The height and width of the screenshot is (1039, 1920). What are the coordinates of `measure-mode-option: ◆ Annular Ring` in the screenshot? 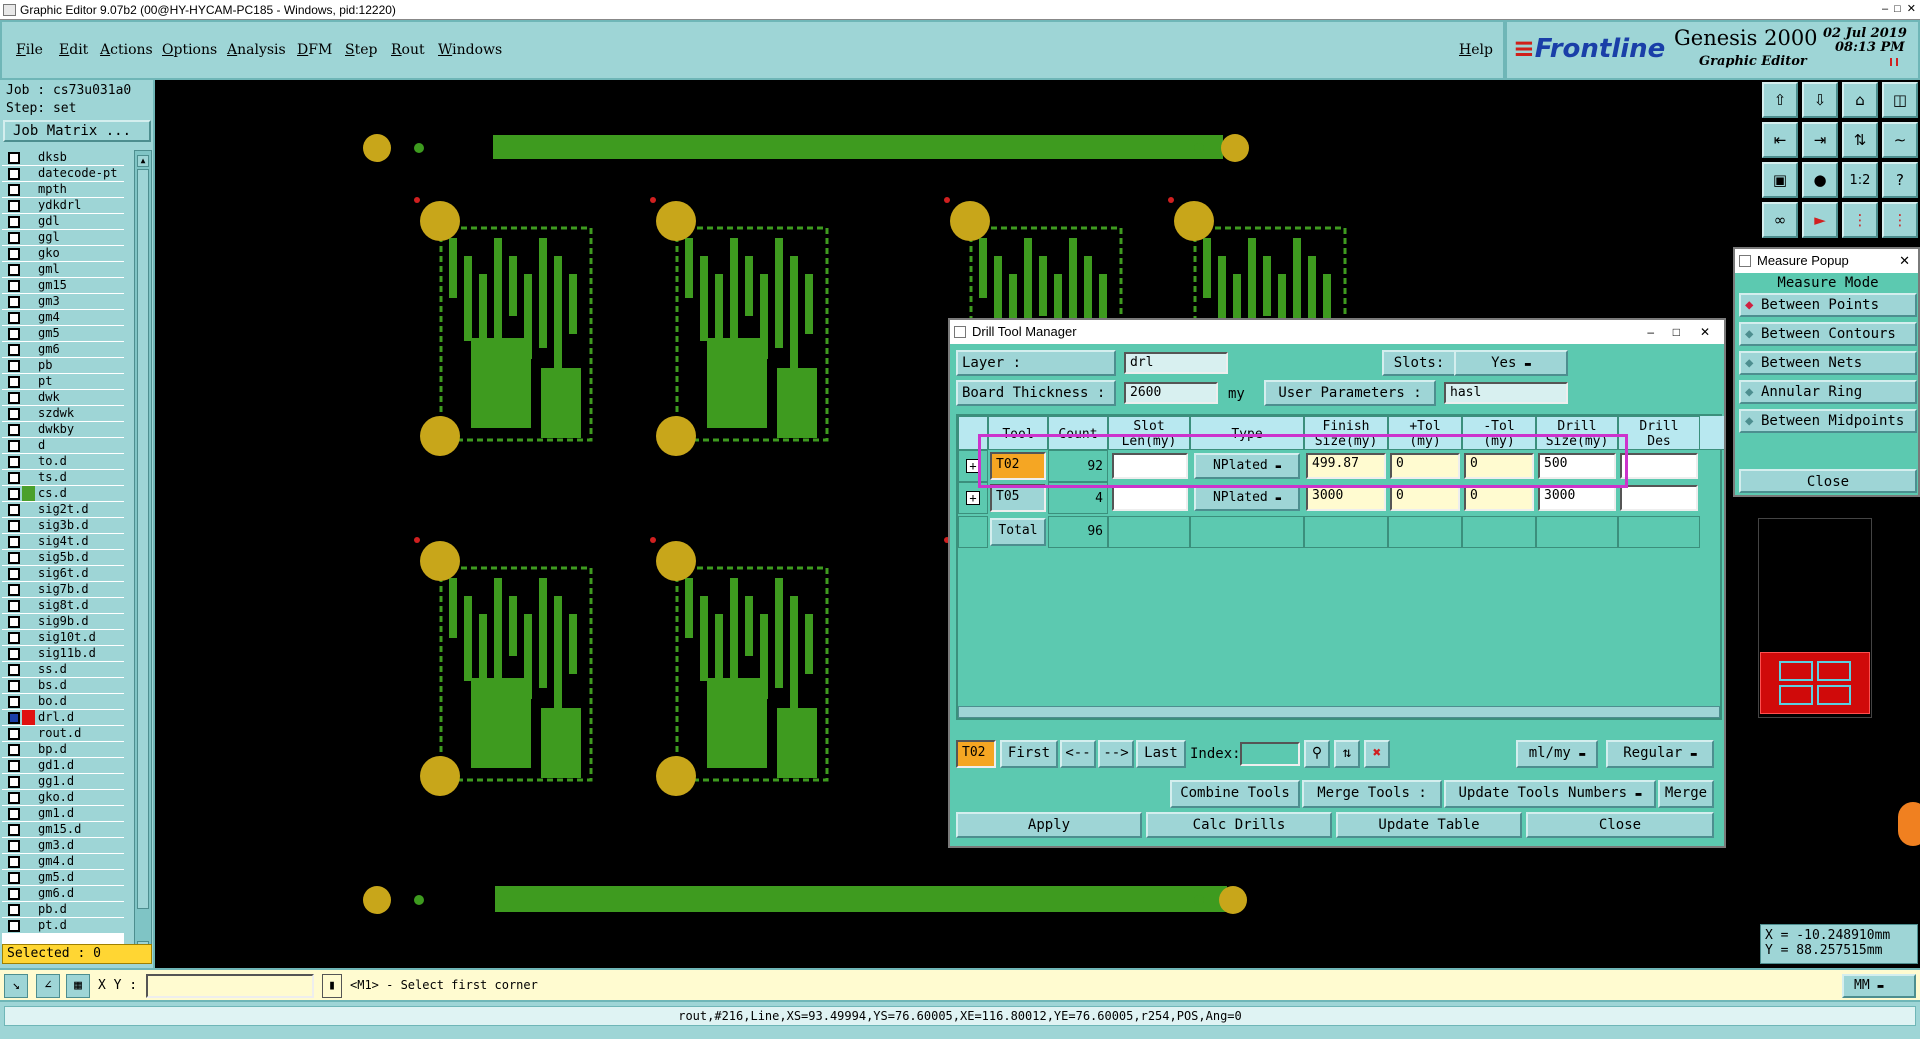 It's located at (1828, 392).